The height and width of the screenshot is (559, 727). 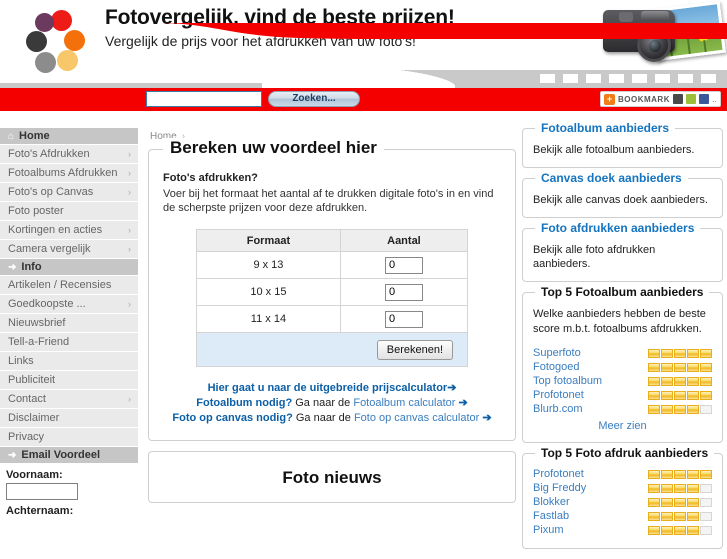 What do you see at coordinates (69, 473) in the screenshot?
I see `voornaam-label: Voornaam:` at bounding box center [69, 473].